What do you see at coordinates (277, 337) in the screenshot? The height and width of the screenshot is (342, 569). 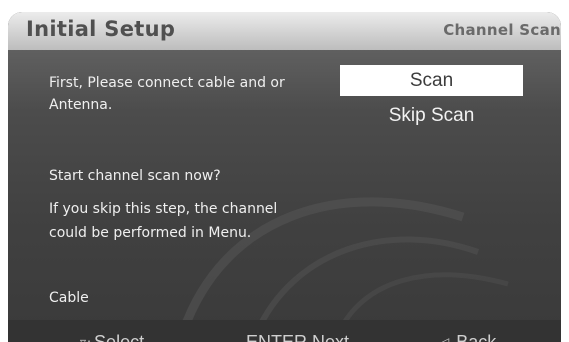 I see `enter-key-label: ENTER` at bounding box center [277, 337].